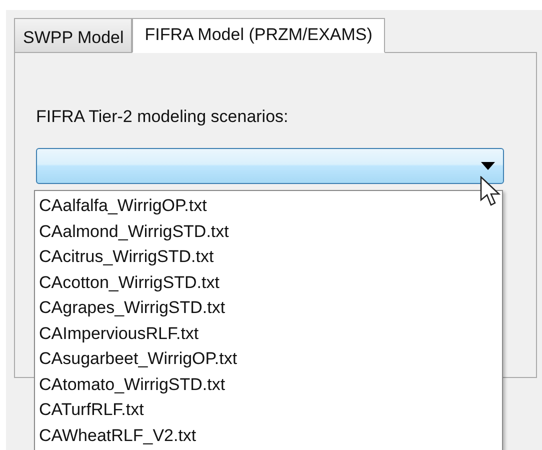 Image resolution: width=542 pixels, height=450 pixels. What do you see at coordinates (268, 282) in the screenshot?
I see `dropdown-option: CAcotton_WirrigSTD.txt` at bounding box center [268, 282].